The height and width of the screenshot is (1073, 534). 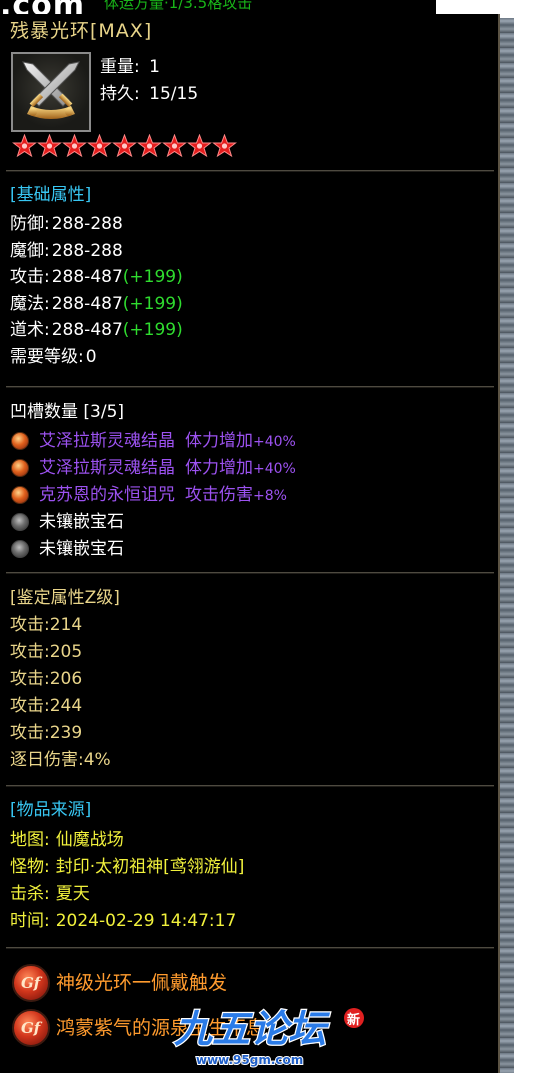 I want to click on source-row: 怪物: 封印·太初祖神[鸢翎游仙], so click(x=127, y=867).